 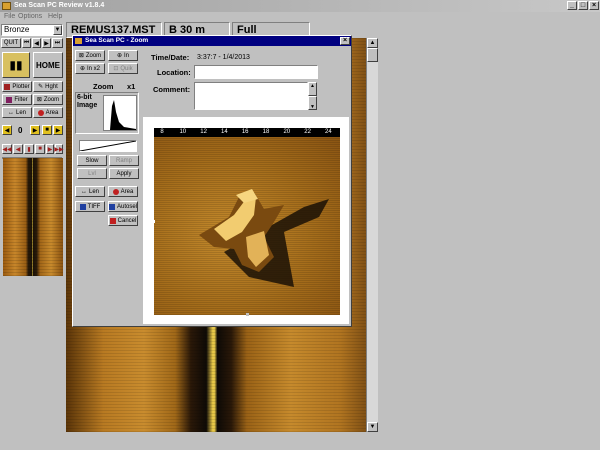 I want to click on app-title: Sea Scan PC Review v1.8.4, so click(x=59, y=5).